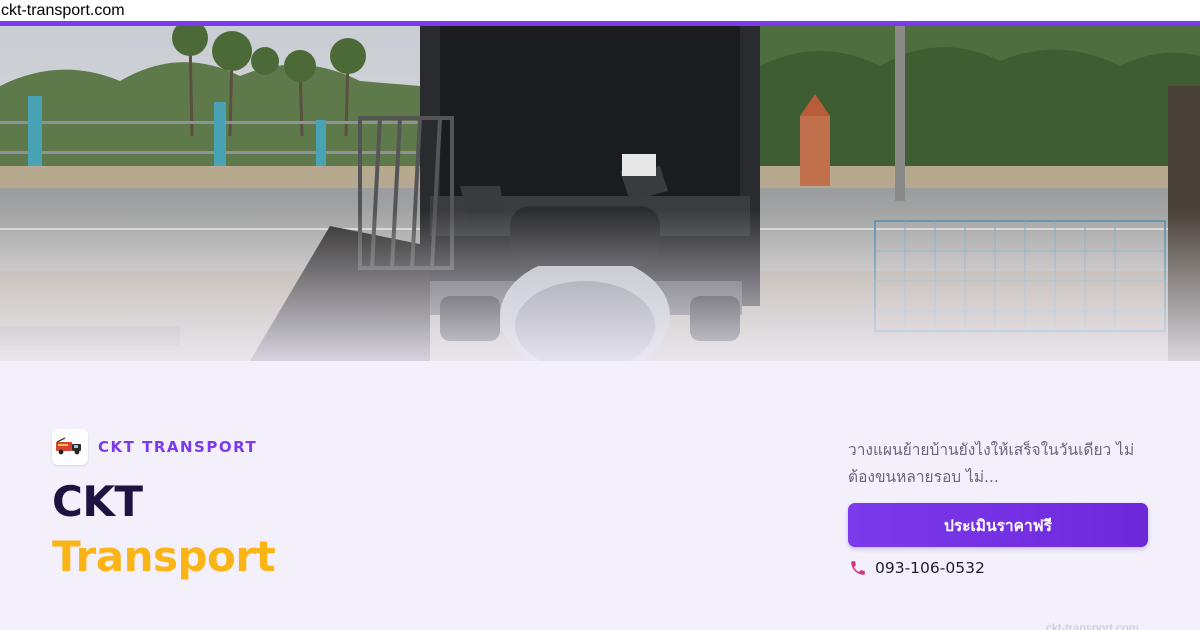 The image size is (1200, 630). What do you see at coordinates (998, 525) in the screenshot?
I see `free-quote-button: ประเมินราคาฟรี` at bounding box center [998, 525].